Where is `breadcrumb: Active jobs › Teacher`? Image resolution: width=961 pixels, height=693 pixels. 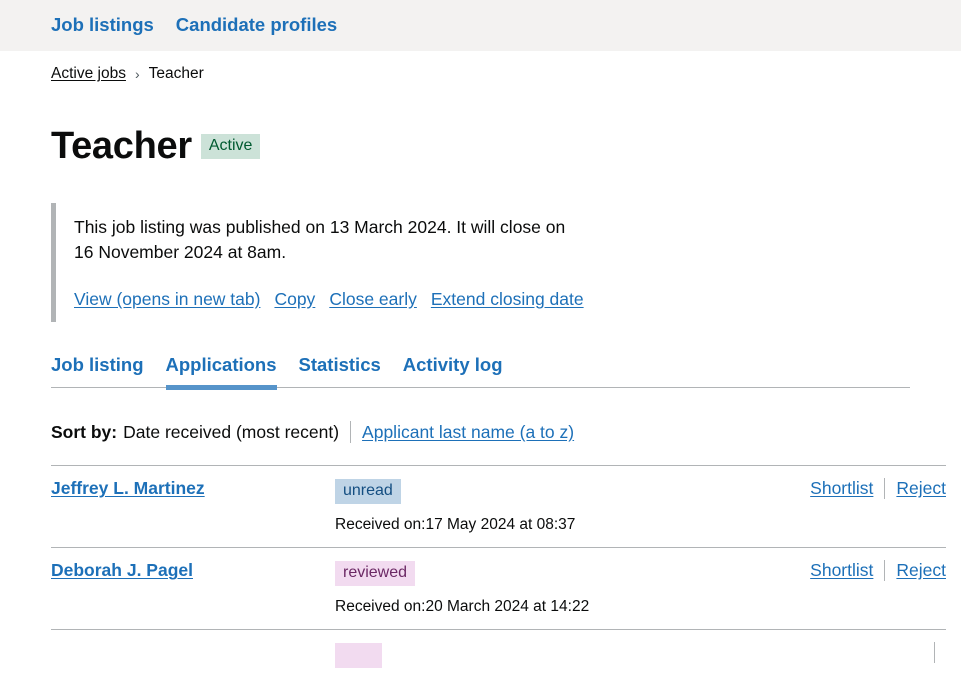 breadcrumb: Active jobs › Teacher is located at coordinates (480, 67).